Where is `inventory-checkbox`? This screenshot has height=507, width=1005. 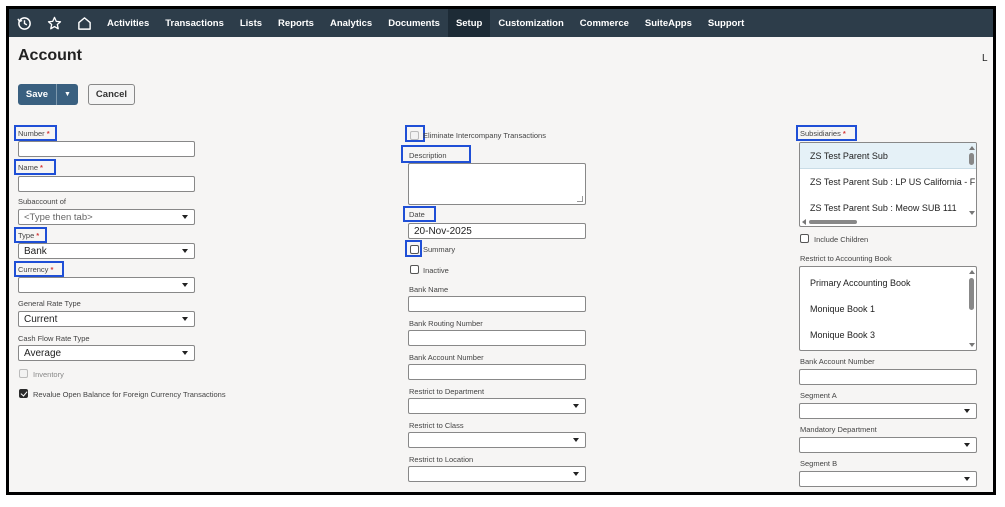 inventory-checkbox is located at coordinates (23, 373).